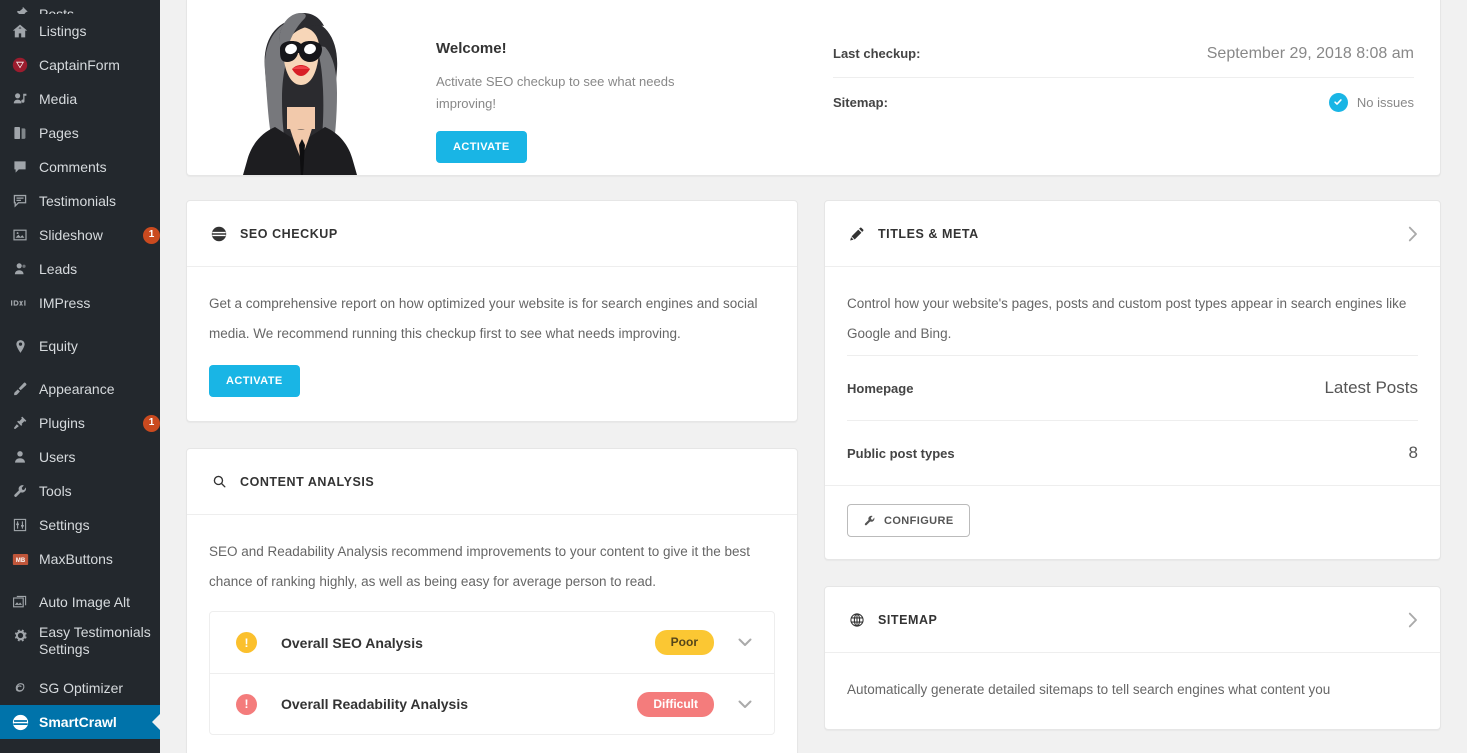 The height and width of the screenshot is (753, 1467). Describe the element at coordinates (857, 234) in the screenshot. I see `pencil-icon` at that location.